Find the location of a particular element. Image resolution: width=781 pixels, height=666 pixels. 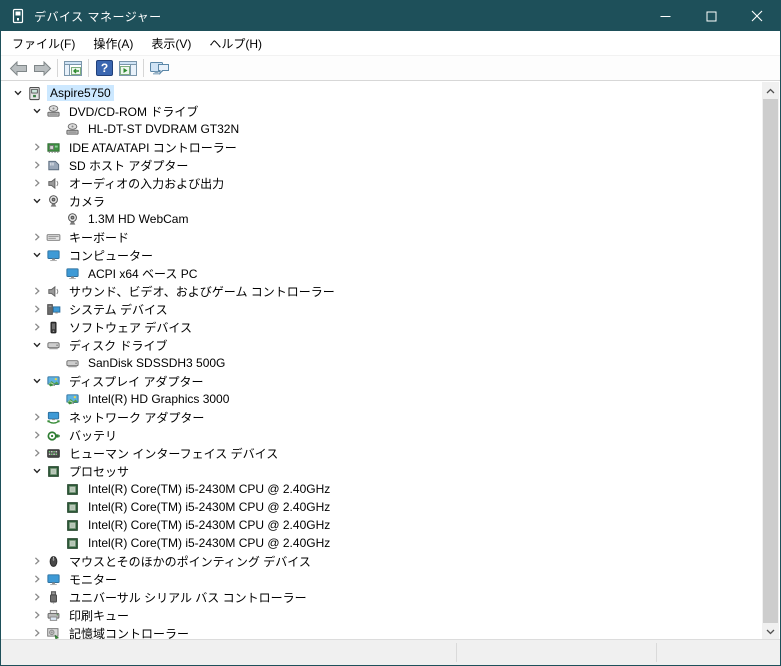

menu-view: 表示(V) is located at coordinates (171, 43).